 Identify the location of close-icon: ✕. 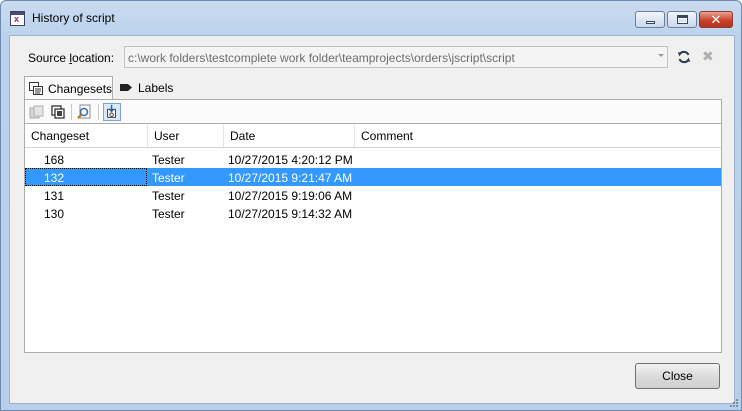
(716, 19).